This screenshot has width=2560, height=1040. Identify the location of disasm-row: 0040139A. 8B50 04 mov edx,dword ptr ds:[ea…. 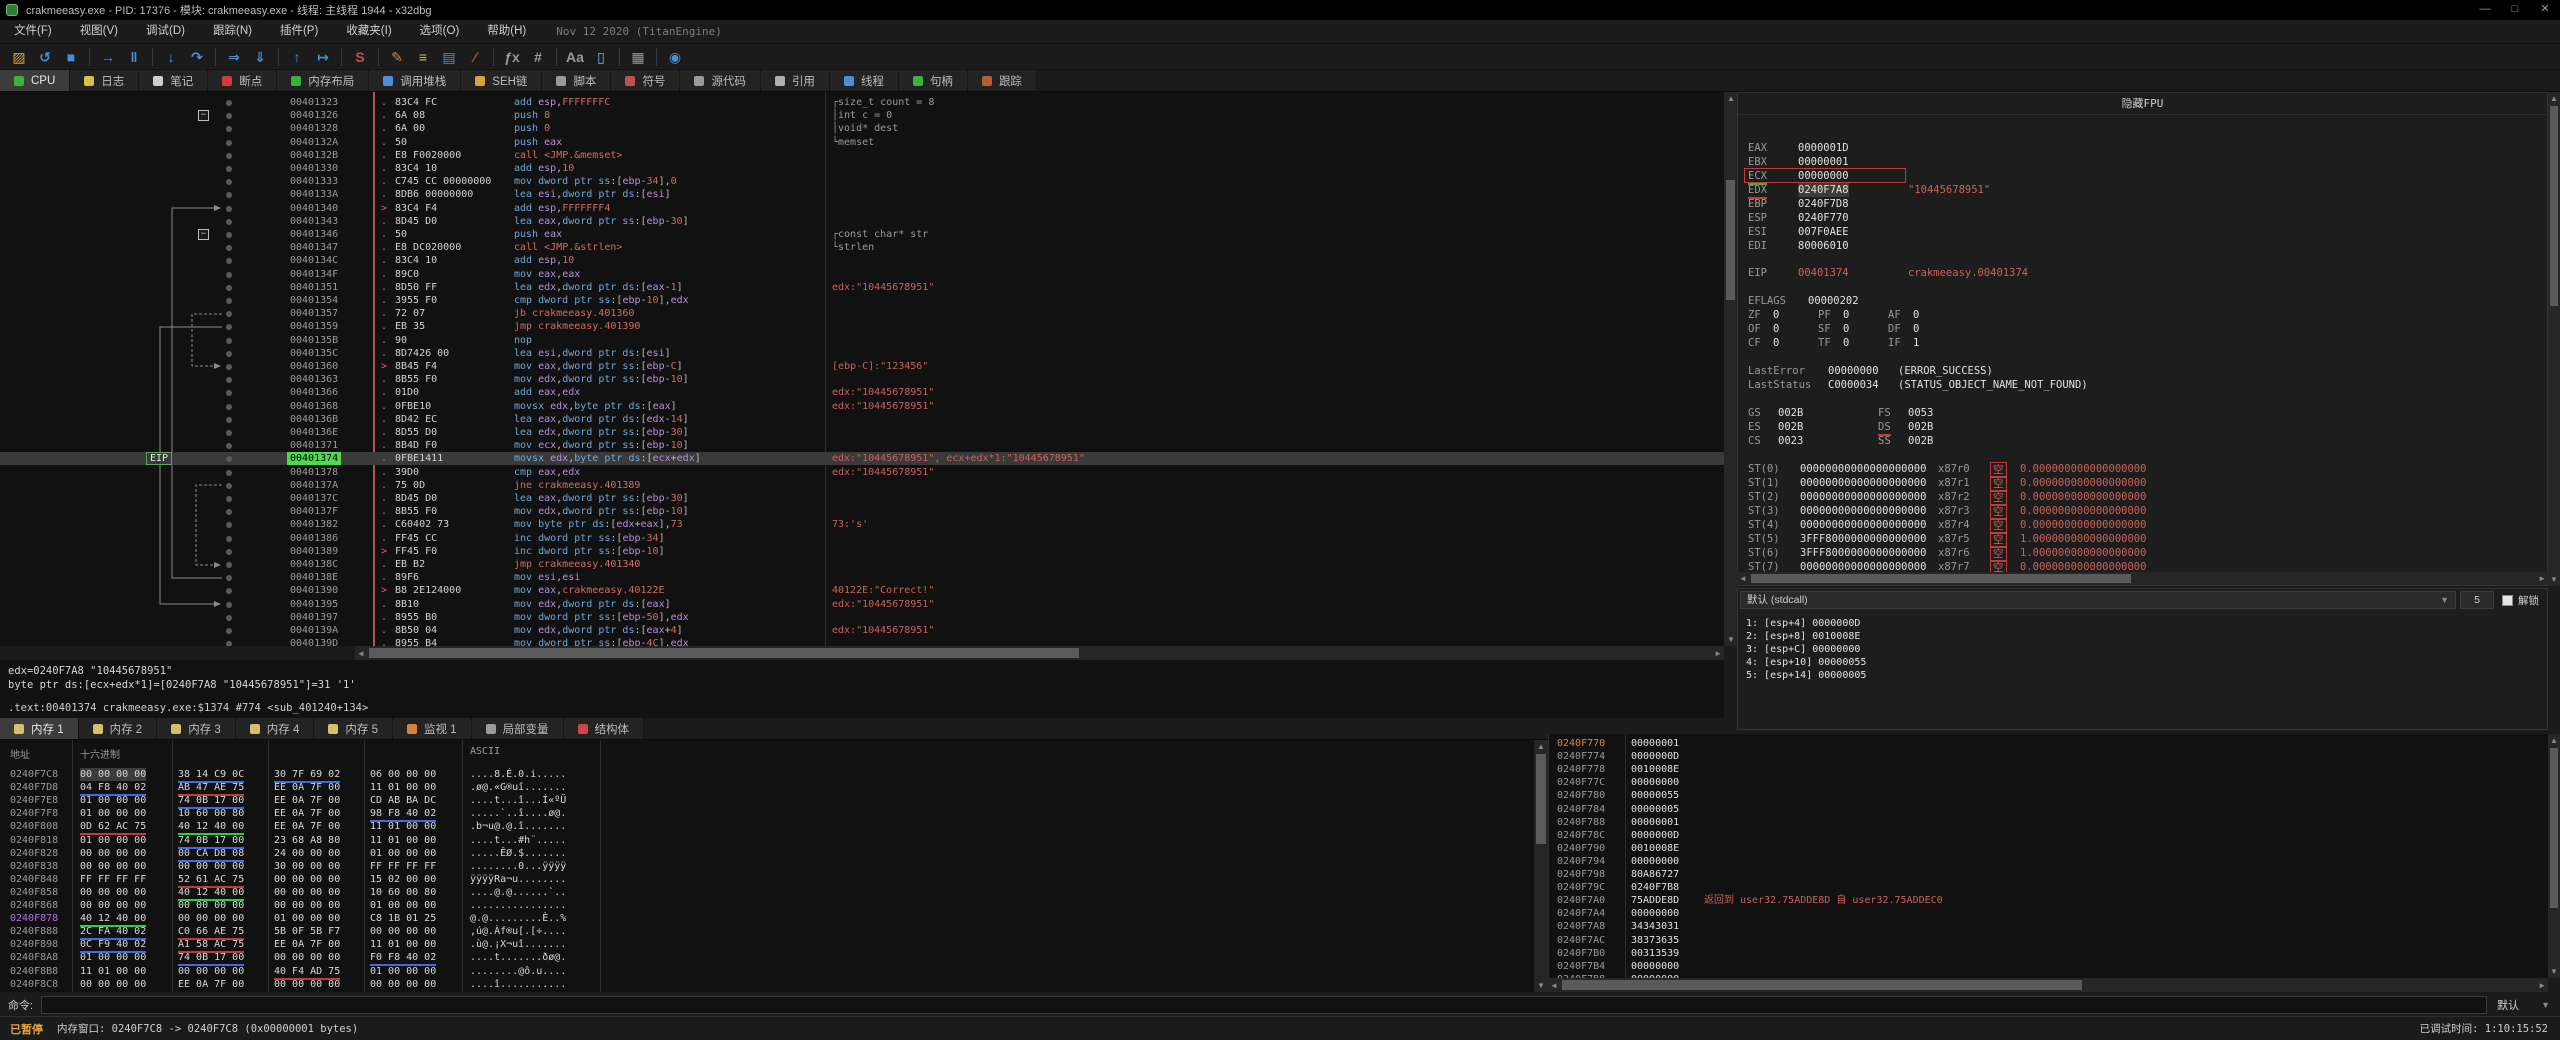
(862, 630).